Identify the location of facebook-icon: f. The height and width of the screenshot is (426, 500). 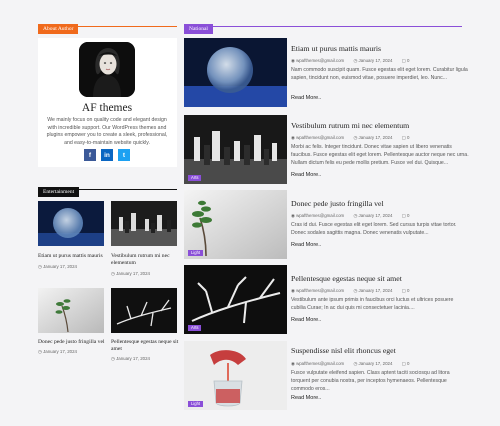
(90, 155).